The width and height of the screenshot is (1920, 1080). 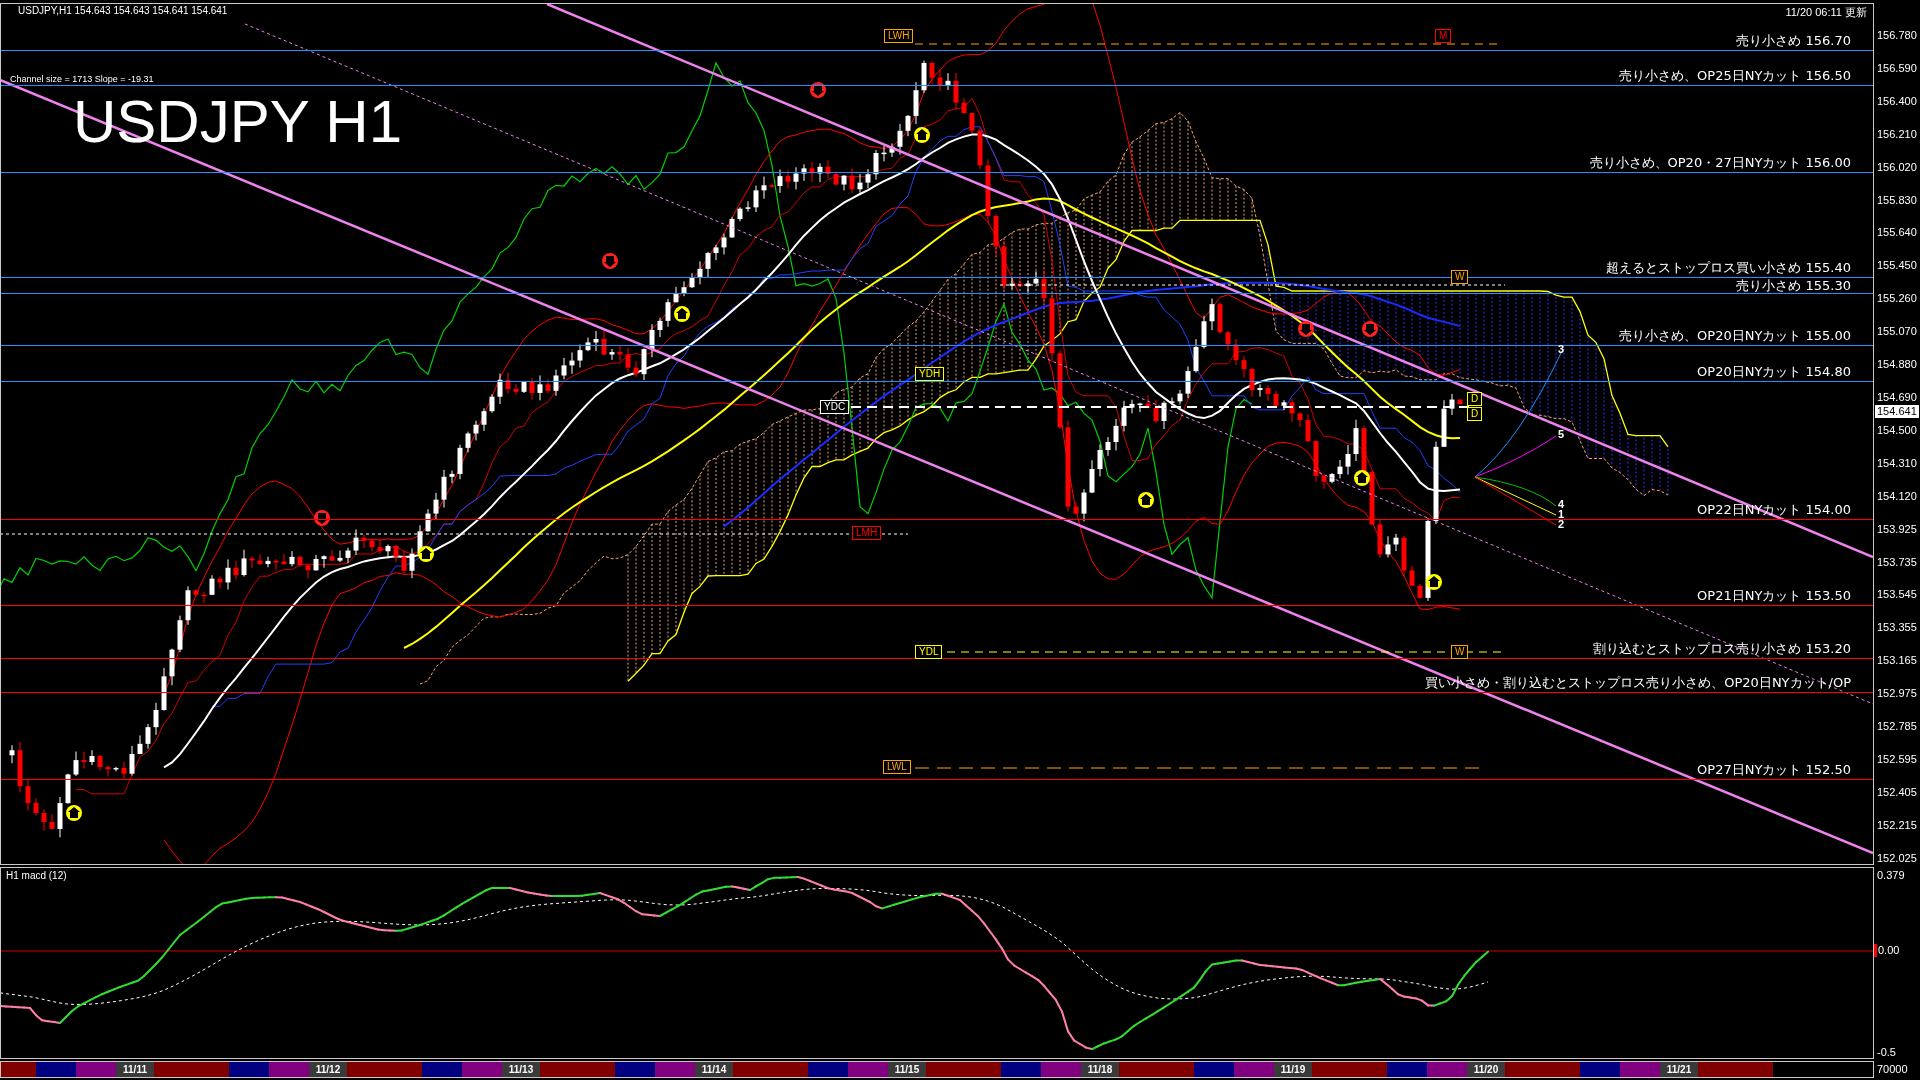 What do you see at coordinates (1897, 694) in the screenshot?
I see `price-tick: 152.975` at bounding box center [1897, 694].